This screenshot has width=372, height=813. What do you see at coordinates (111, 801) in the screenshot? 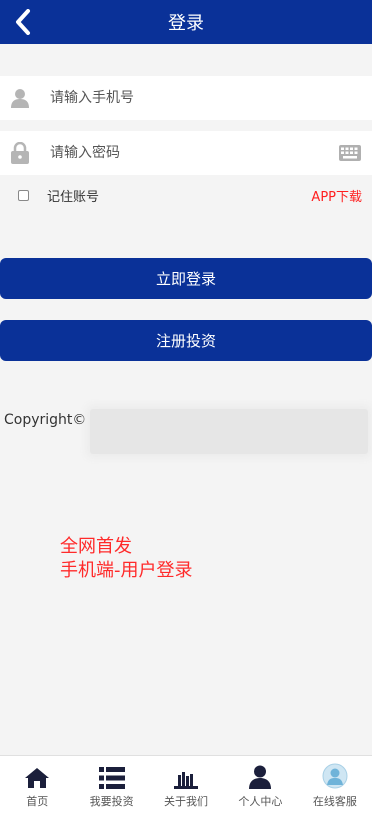
I see `tab-label: 我要投资` at bounding box center [111, 801].